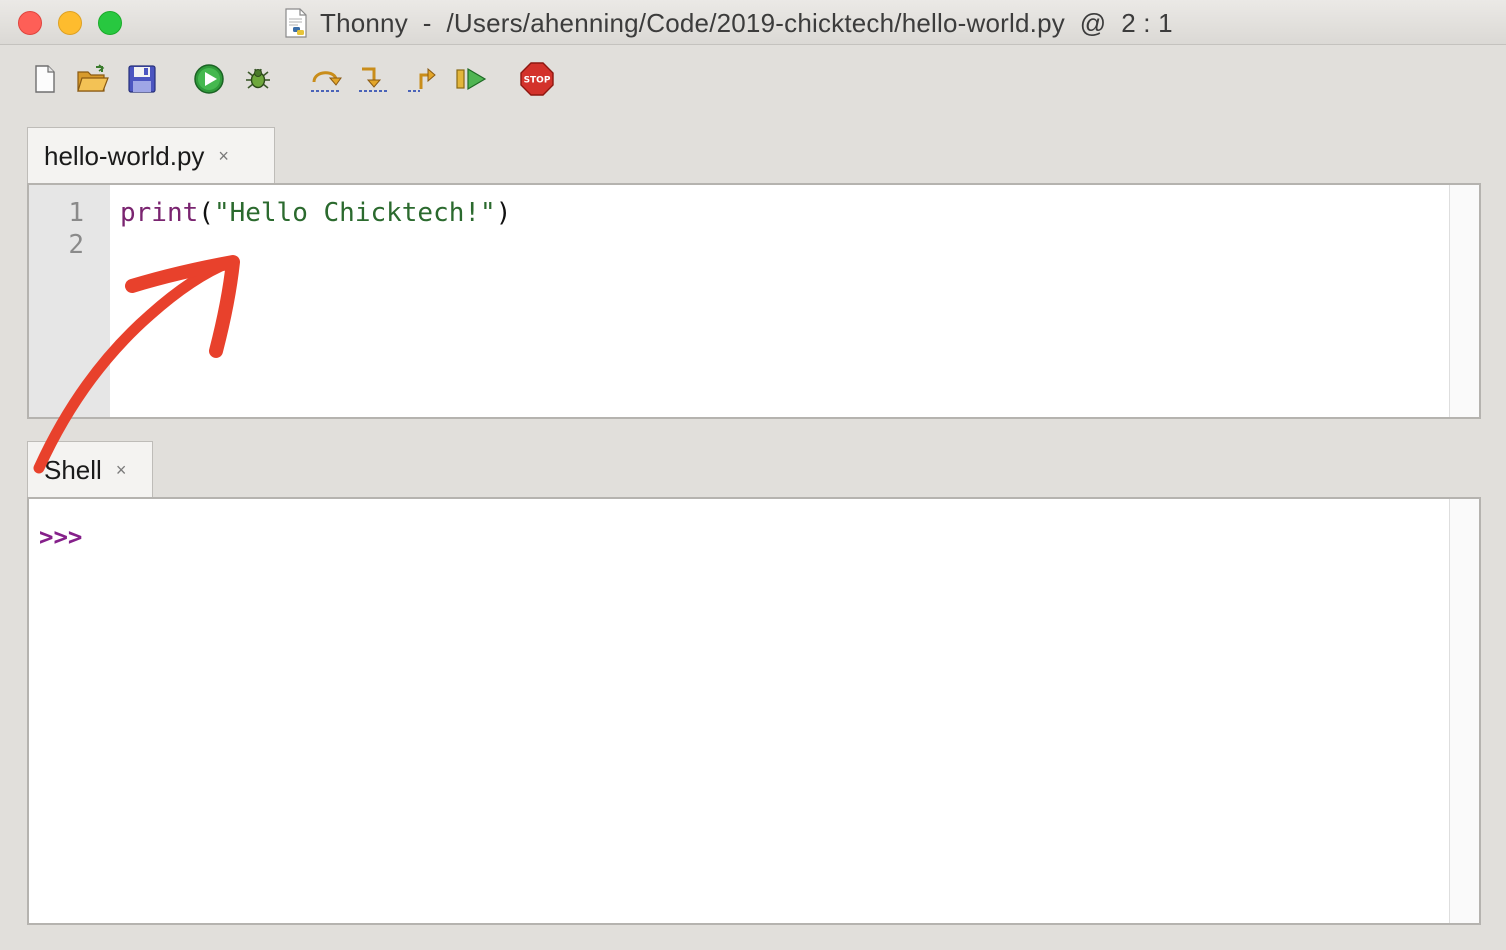 The width and height of the screenshot is (1506, 950). I want to click on code-function: print, so click(159, 213).